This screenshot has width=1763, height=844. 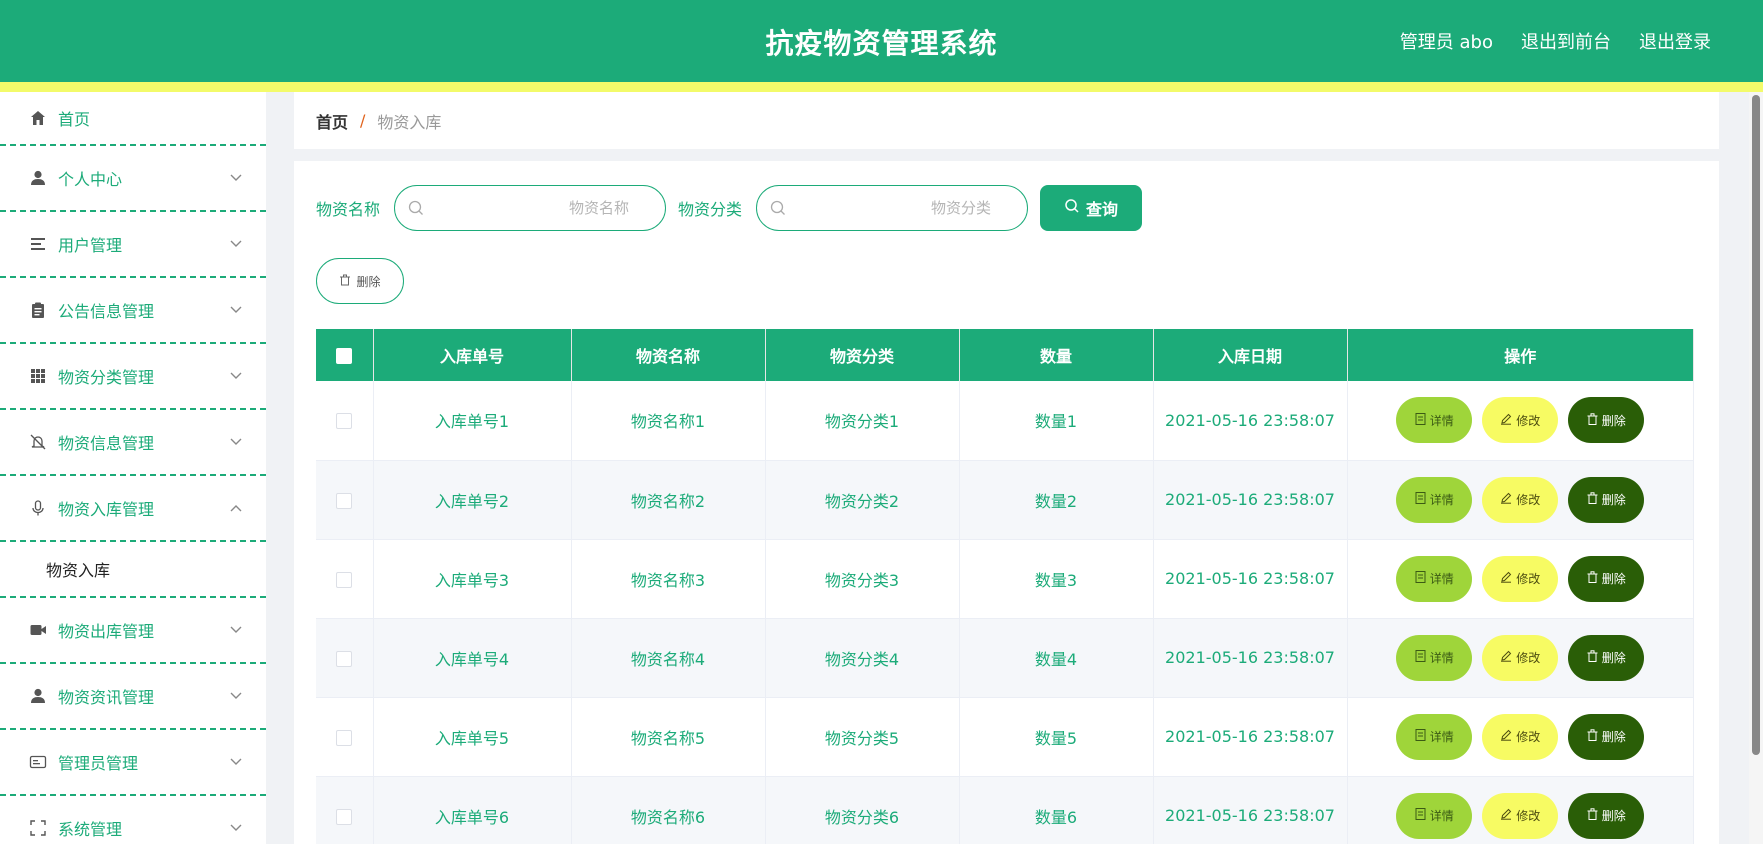 I want to click on video-icon, so click(x=38, y=630).